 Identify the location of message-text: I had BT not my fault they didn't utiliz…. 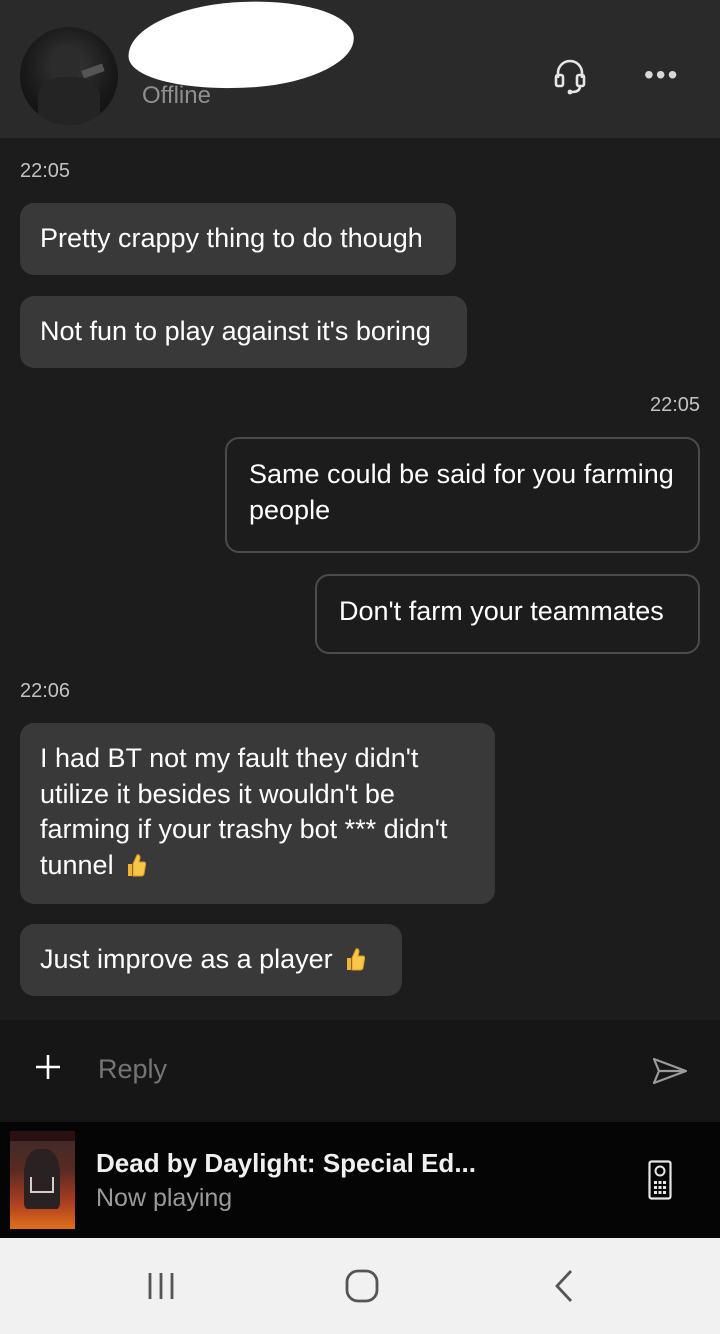
(244, 811).